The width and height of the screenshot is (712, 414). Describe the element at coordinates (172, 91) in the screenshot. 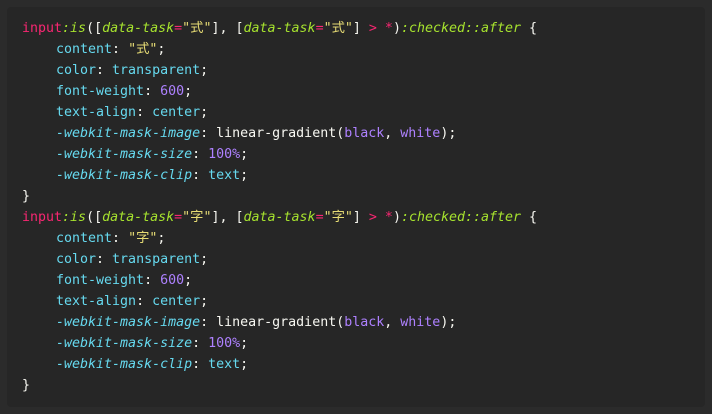

I see `number-value: 600` at that location.